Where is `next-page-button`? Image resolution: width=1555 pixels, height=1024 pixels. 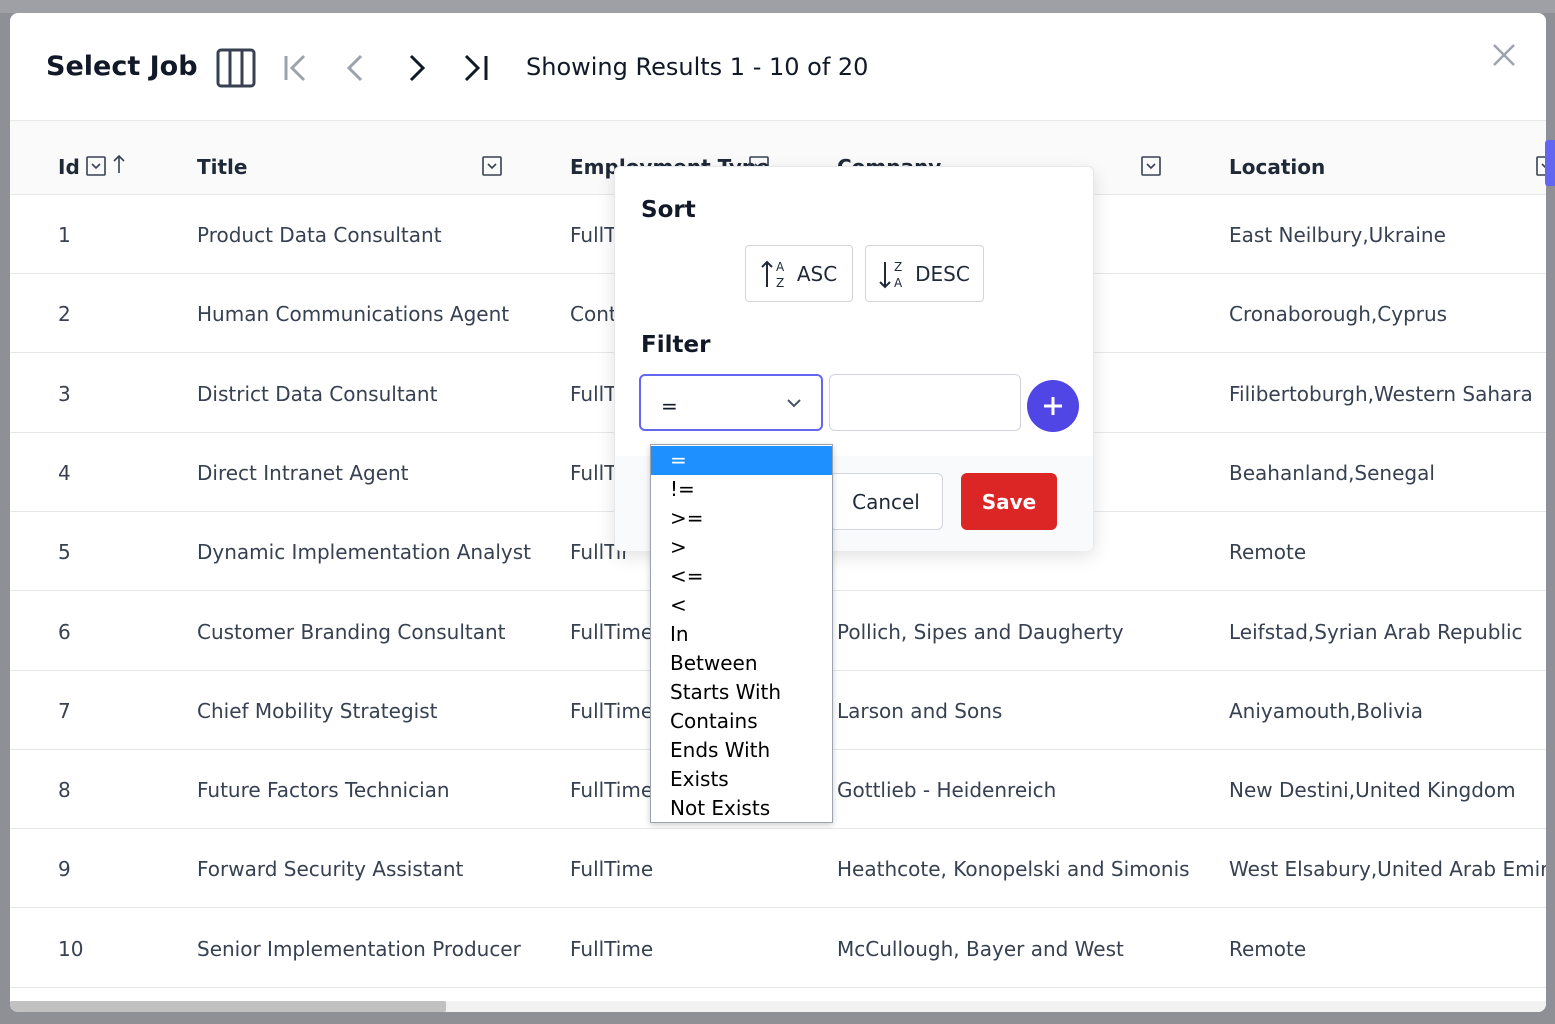 next-page-button is located at coordinates (416, 68).